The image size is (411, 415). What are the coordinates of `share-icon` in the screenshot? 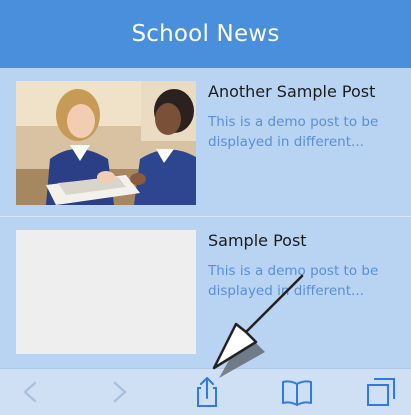 It's located at (207, 392).